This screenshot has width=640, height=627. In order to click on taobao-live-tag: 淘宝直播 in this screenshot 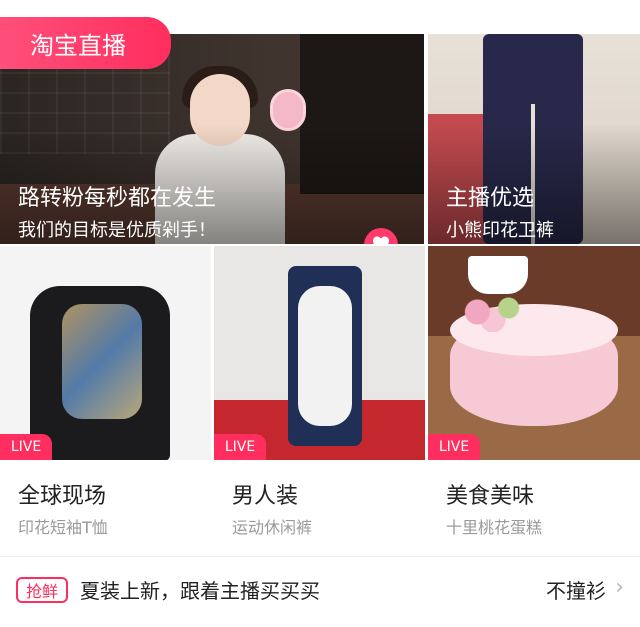, I will do `click(85, 43)`.